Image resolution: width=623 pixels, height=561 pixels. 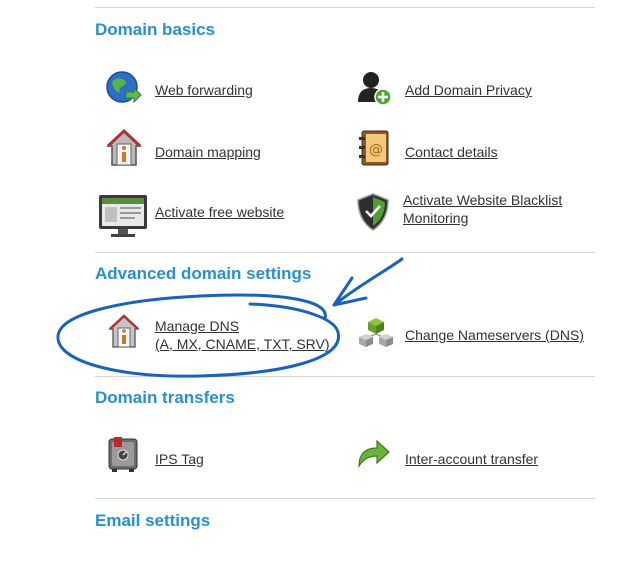 What do you see at coordinates (345, 376) in the screenshot?
I see `divider-transfers` at bounding box center [345, 376].